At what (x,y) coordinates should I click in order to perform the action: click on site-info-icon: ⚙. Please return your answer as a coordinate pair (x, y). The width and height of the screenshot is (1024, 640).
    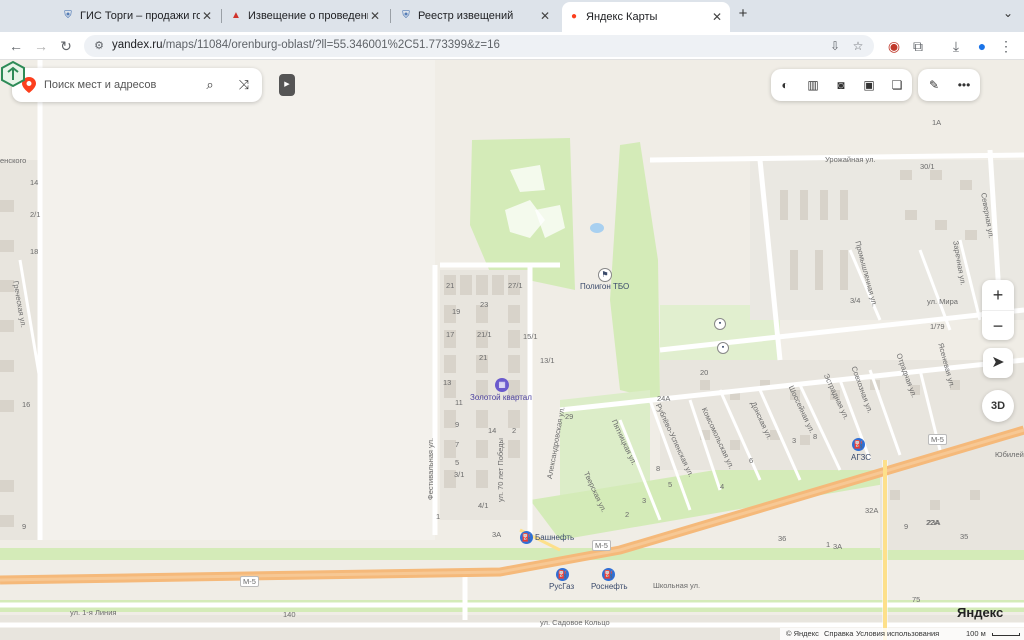
    Looking at the image, I should click on (99, 46).